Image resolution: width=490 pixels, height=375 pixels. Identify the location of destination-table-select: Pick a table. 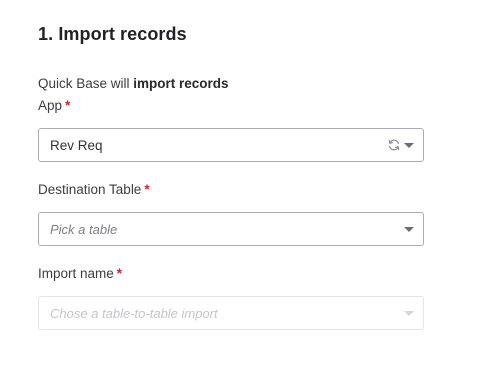
(231, 229).